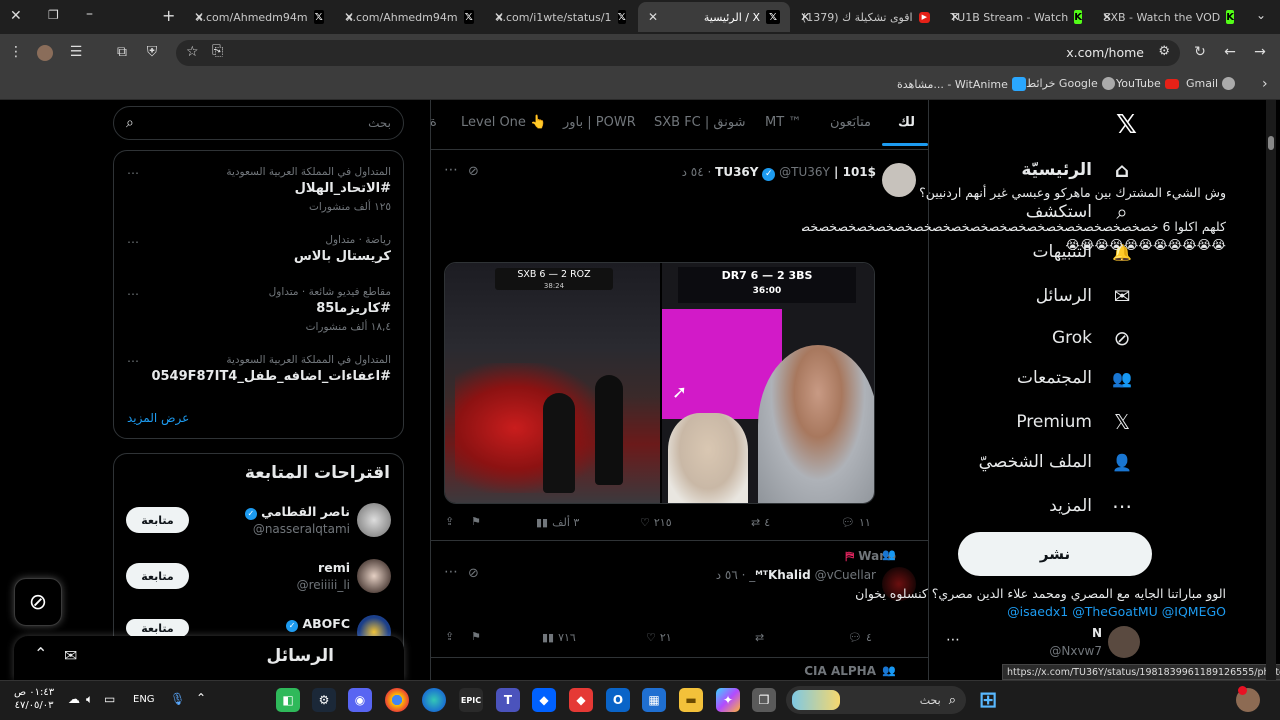  What do you see at coordinates (342, 256) in the screenshot?
I see `trend-title: كريستال بالاس` at bounding box center [342, 256].